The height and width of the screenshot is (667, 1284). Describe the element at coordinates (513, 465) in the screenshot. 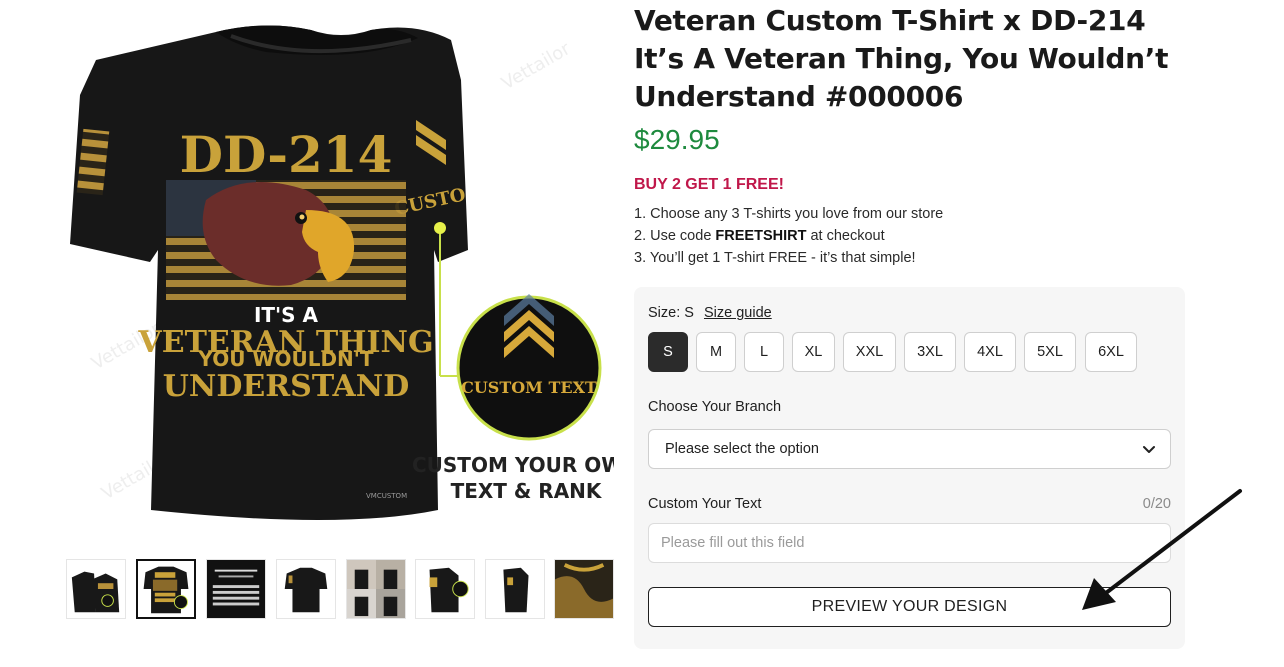

I see `callout-text: CUSTOM YOUR OWN` at that location.